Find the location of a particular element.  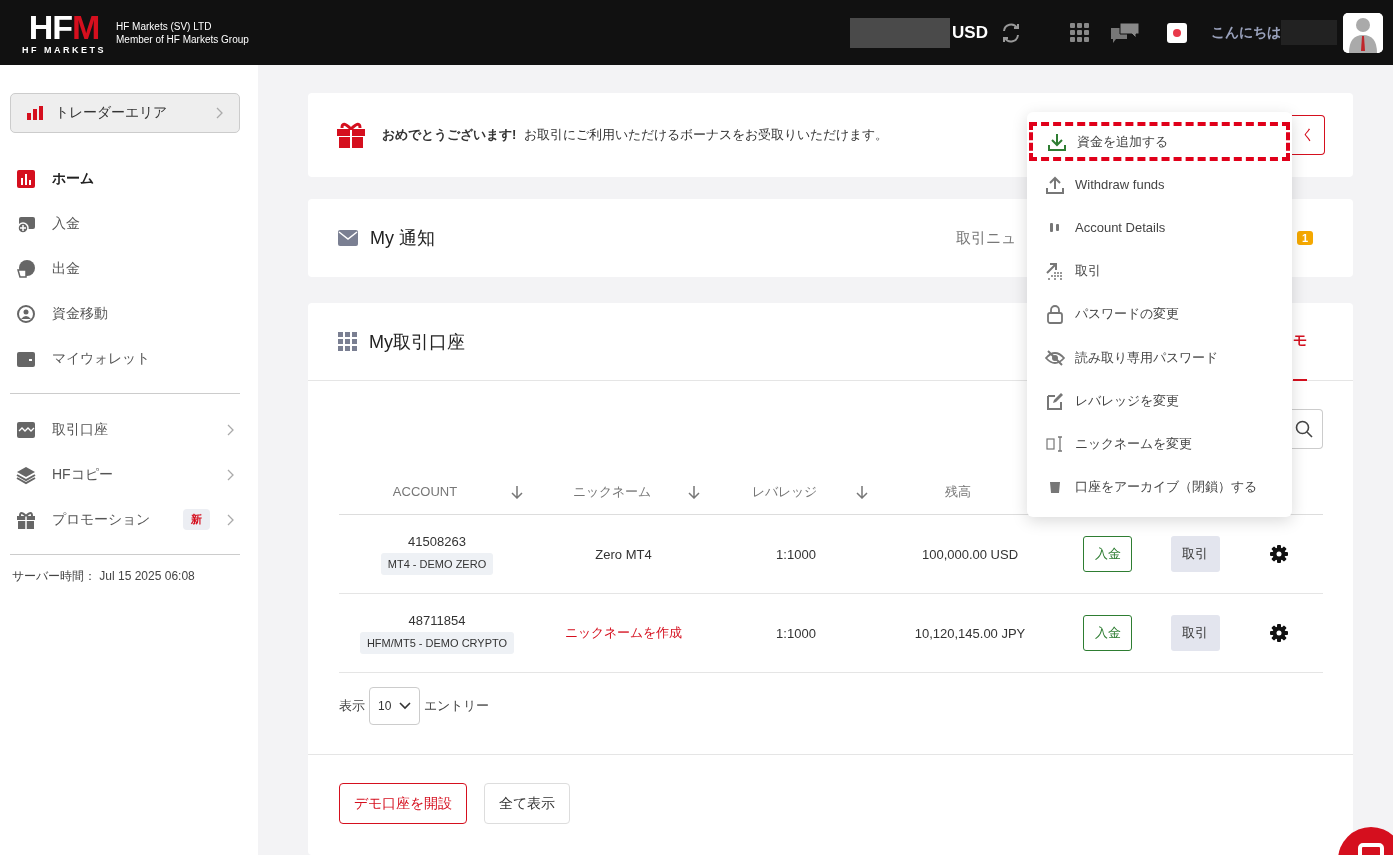

eye-slash-icon is located at coordinates (1055, 357).